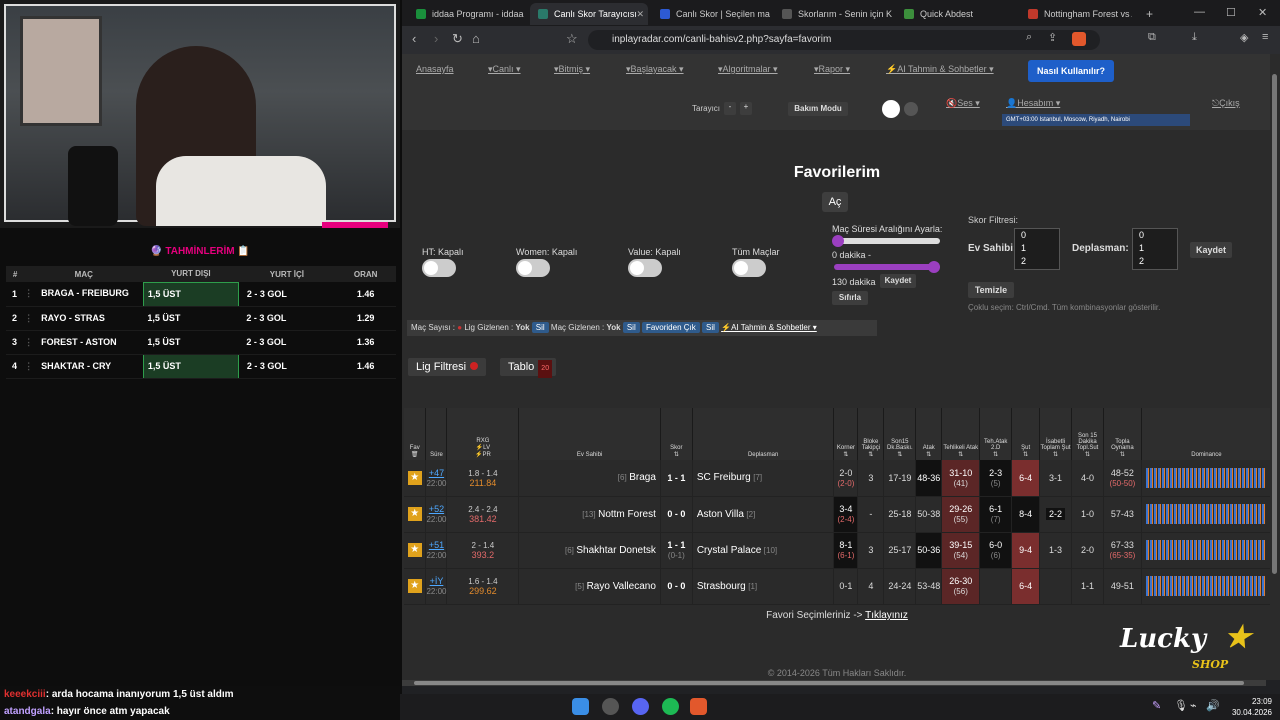  What do you see at coordinates (1026, 478) in the screenshot?
I see `sut-cell: 6-4` at bounding box center [1026, 478].